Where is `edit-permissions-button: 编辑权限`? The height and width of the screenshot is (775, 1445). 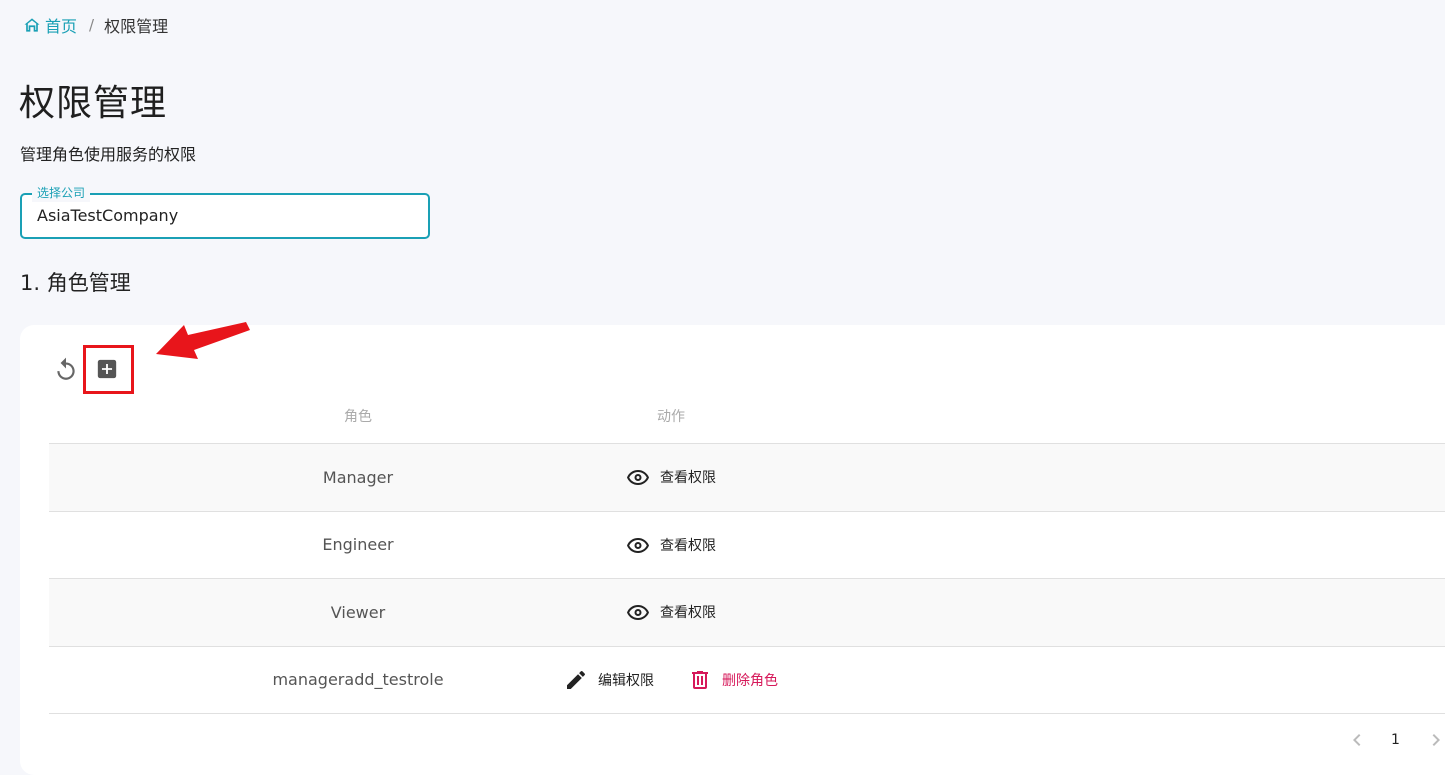
edit-permissions-button: 编辑权限 is located at coordinates (609, 680).